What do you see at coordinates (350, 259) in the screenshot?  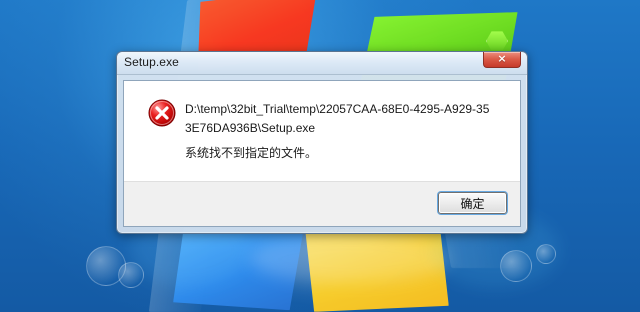 I see `wallpaper-glow` at bounding box center [350, 259].